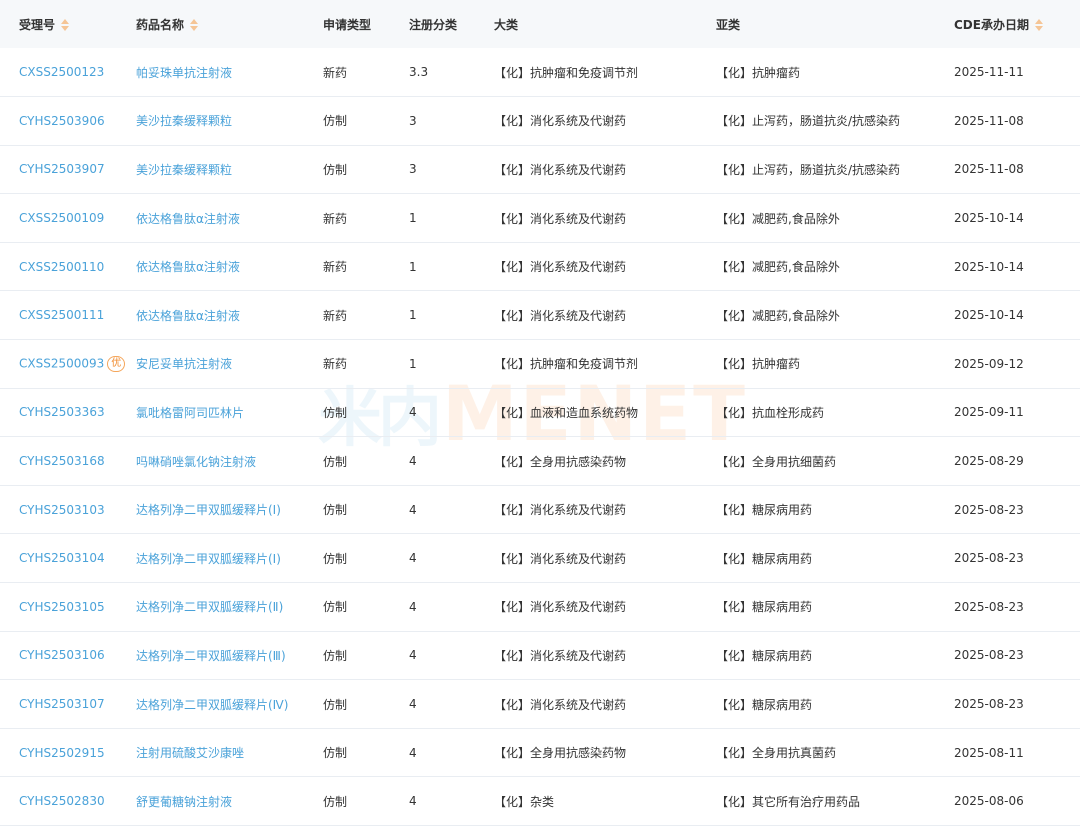  Describe the element at coordinates (212, 705) in the screenshot. I see `drug-name-link: 达格列净二甲双胍缓释片(Ⅳ)` at that location.